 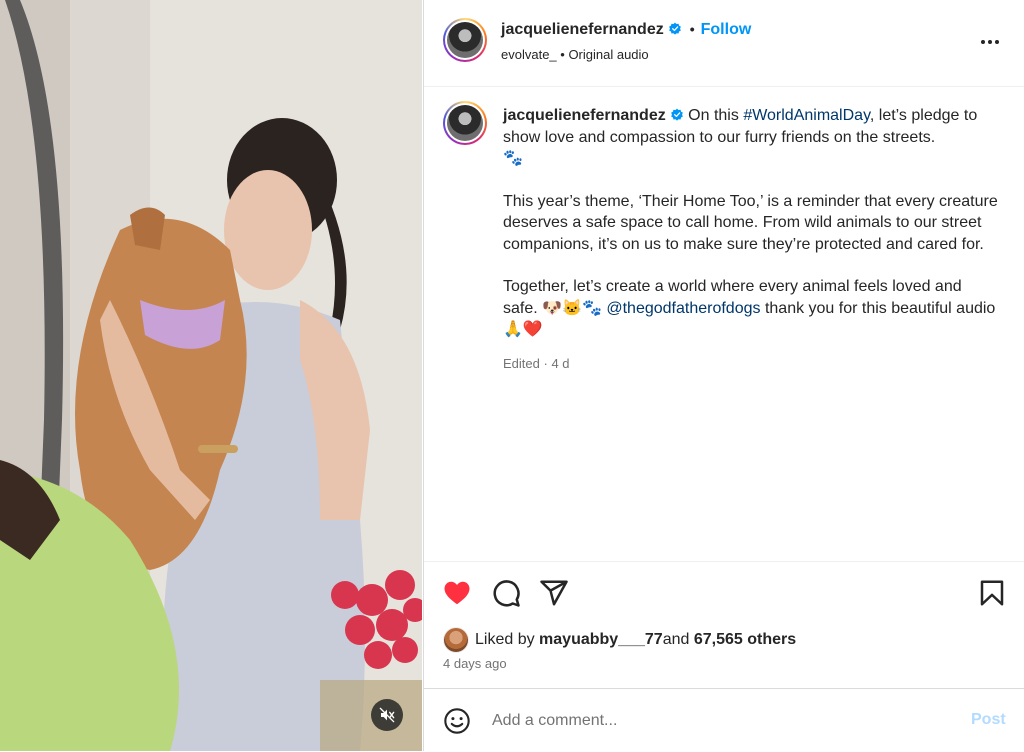 I want to click on caption-line1-start: On this, so click(x=716, y=115).